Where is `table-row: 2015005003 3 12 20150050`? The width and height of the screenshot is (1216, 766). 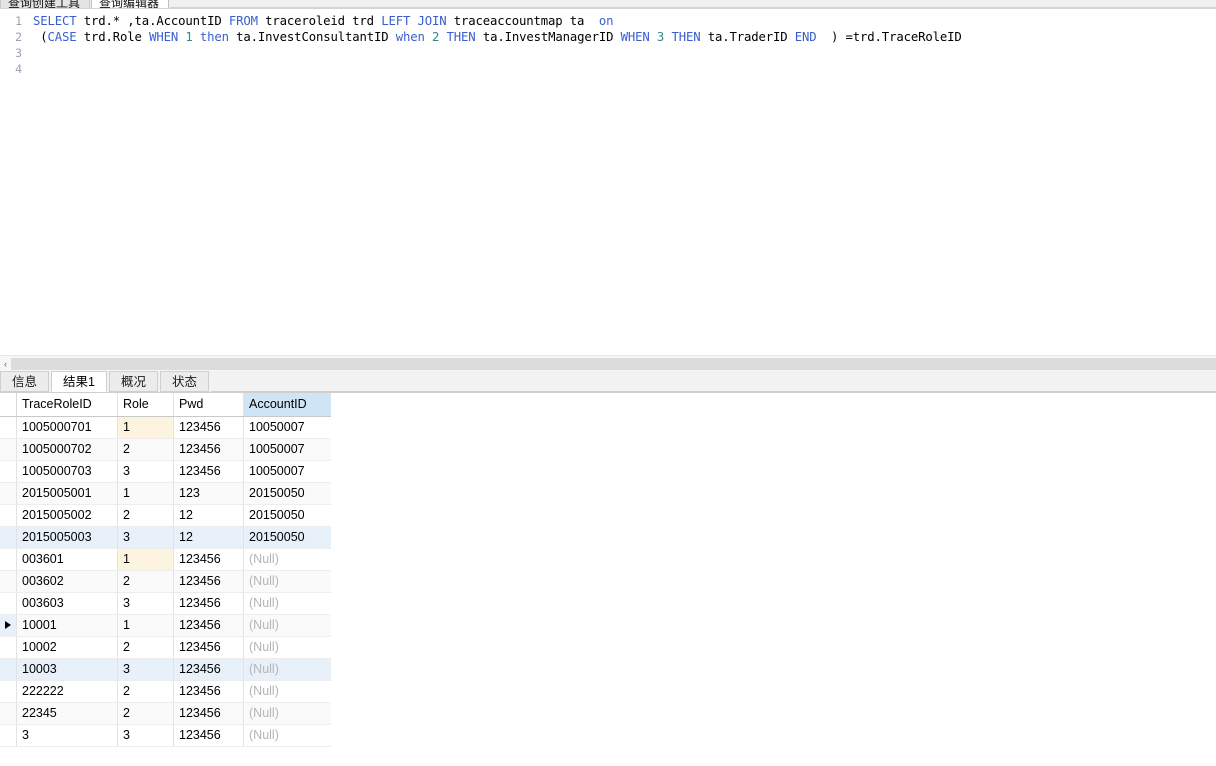
table-row: 2015005003 3 12 20150050 is located at coordinates (169, 537).